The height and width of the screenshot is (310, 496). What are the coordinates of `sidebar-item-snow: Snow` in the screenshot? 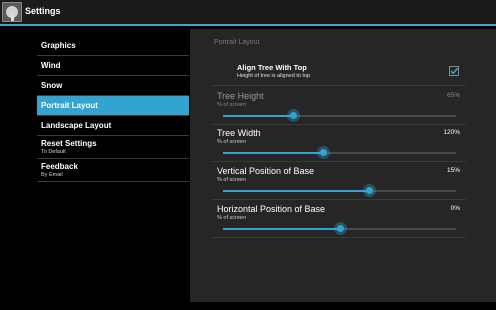 It's located at (113, 86).